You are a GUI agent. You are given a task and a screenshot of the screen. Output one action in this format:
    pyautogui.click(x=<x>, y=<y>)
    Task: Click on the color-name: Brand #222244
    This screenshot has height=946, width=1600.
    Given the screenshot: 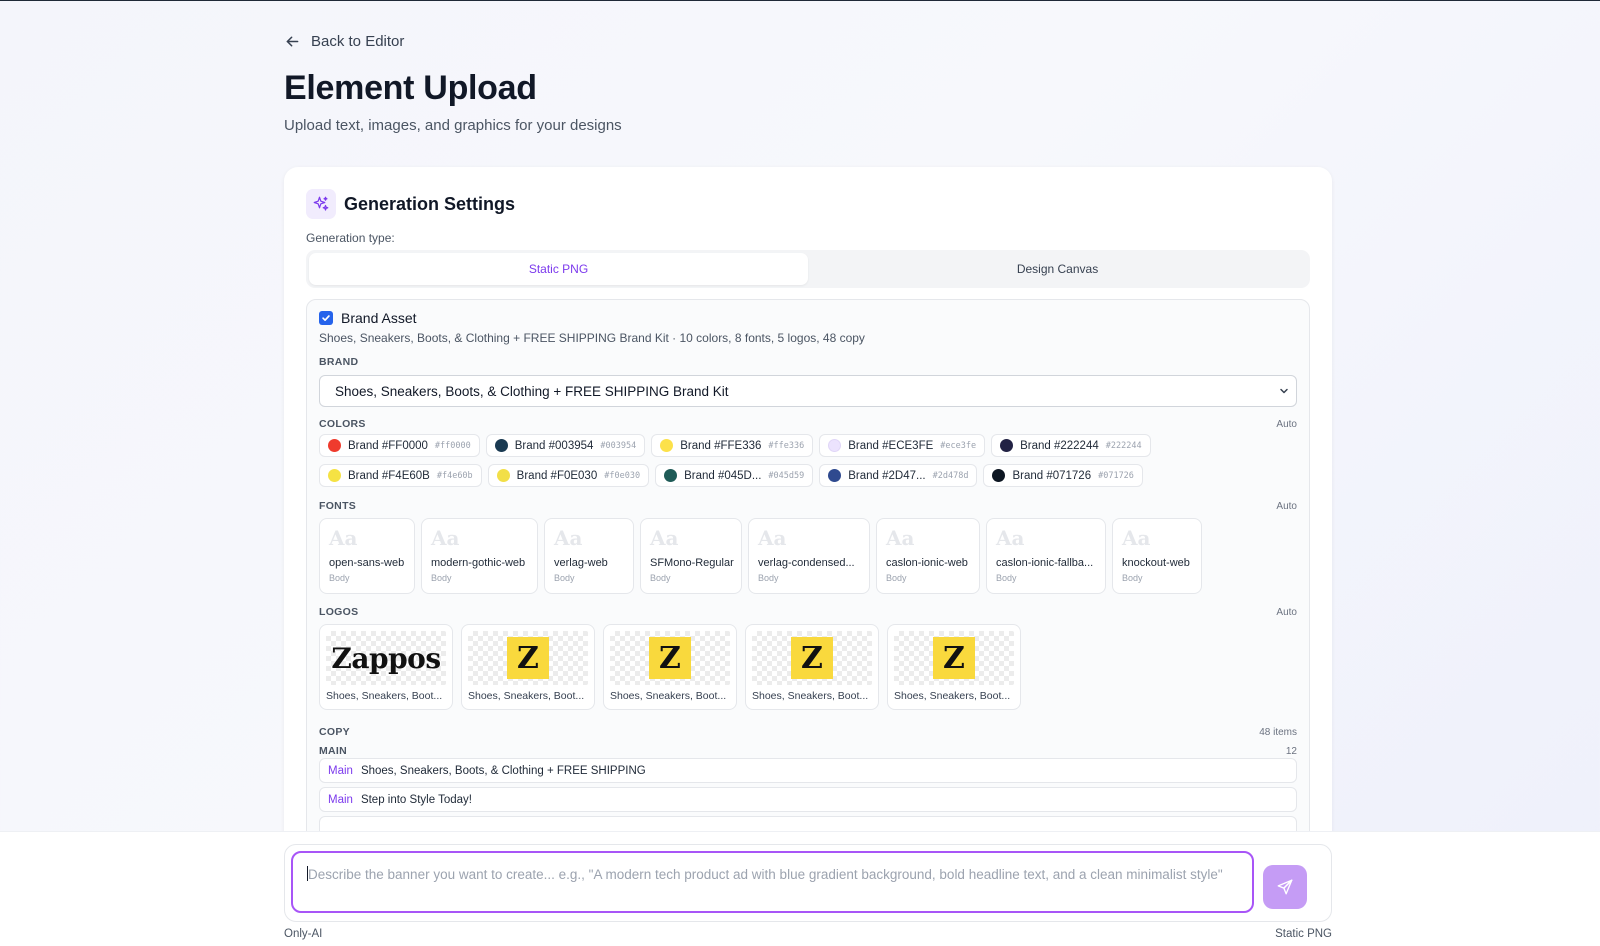 What is the action you would take?
    pyautogui.click(x=1059, y=445)
    